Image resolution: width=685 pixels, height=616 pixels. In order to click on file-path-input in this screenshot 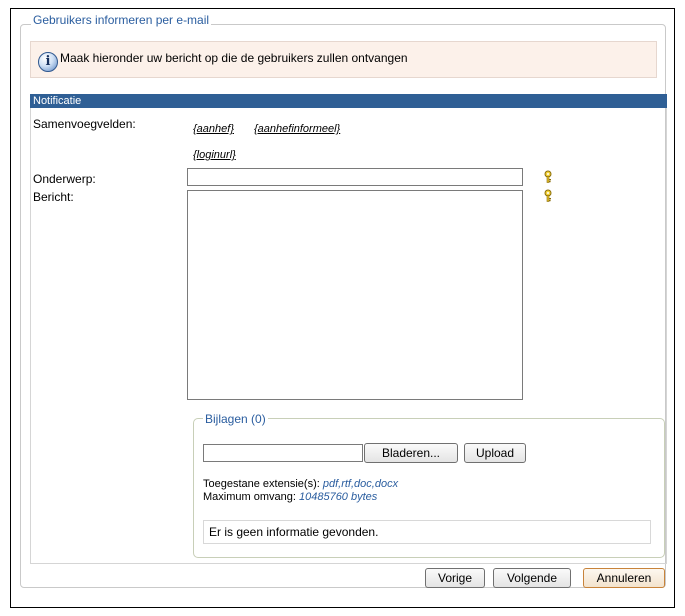, I will do `click(283, 453)`.